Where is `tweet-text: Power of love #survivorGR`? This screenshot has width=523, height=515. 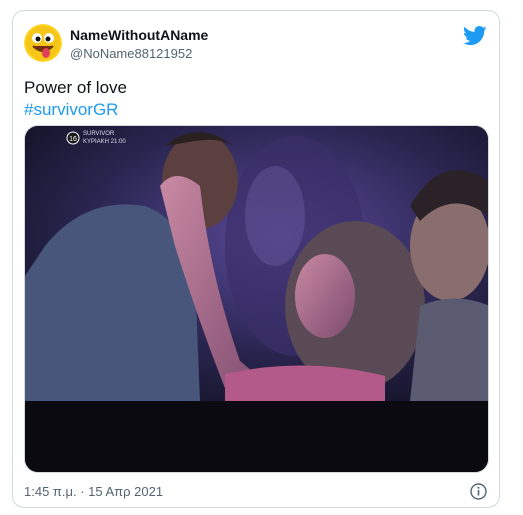 tweet-text: Power of love #survivorGR is located at coordinates (75, 99).